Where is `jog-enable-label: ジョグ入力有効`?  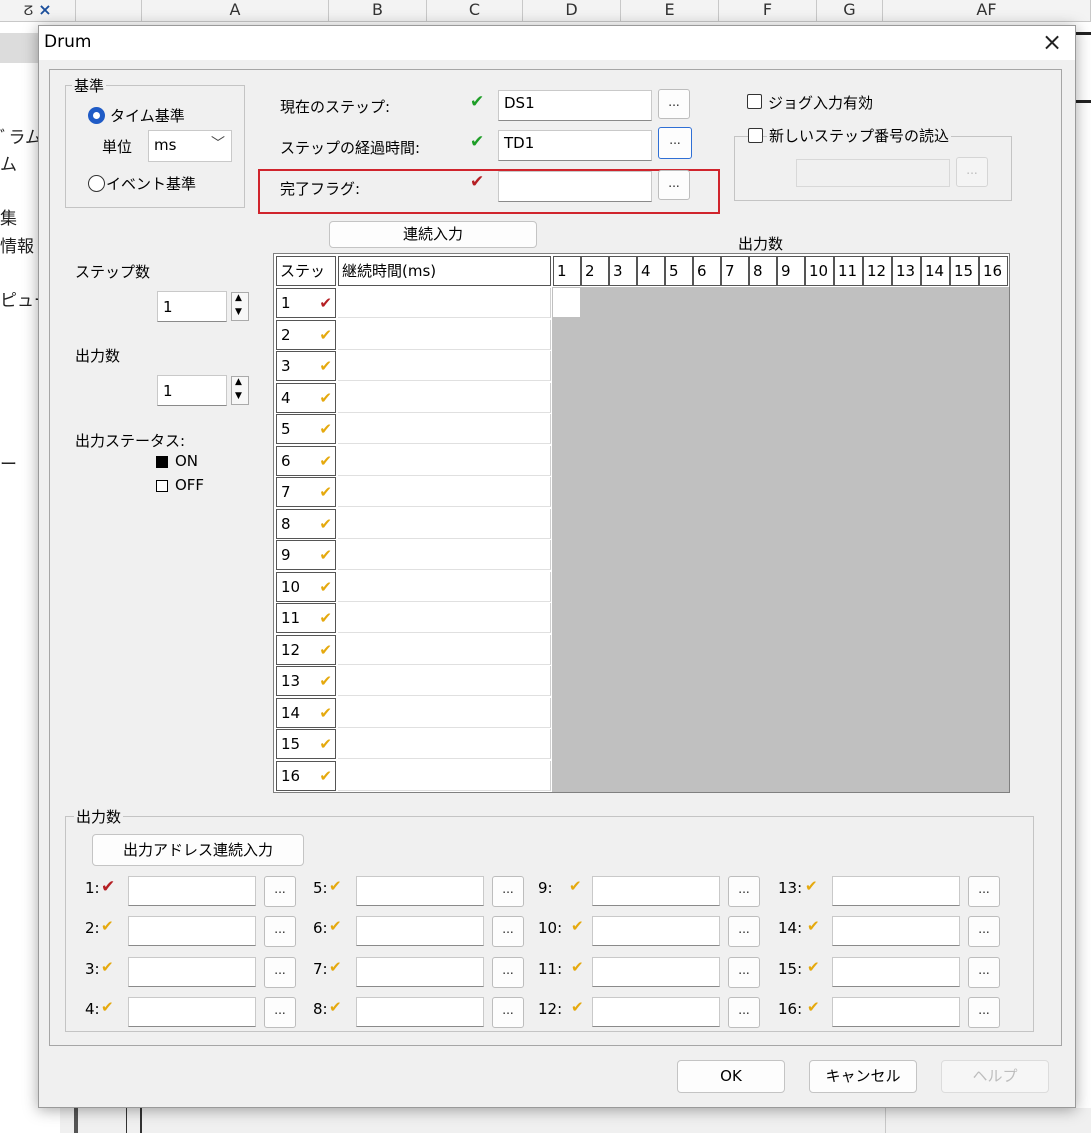
jog-enable-label: ジョグ入力有効 is located at coordinates (820, 102).